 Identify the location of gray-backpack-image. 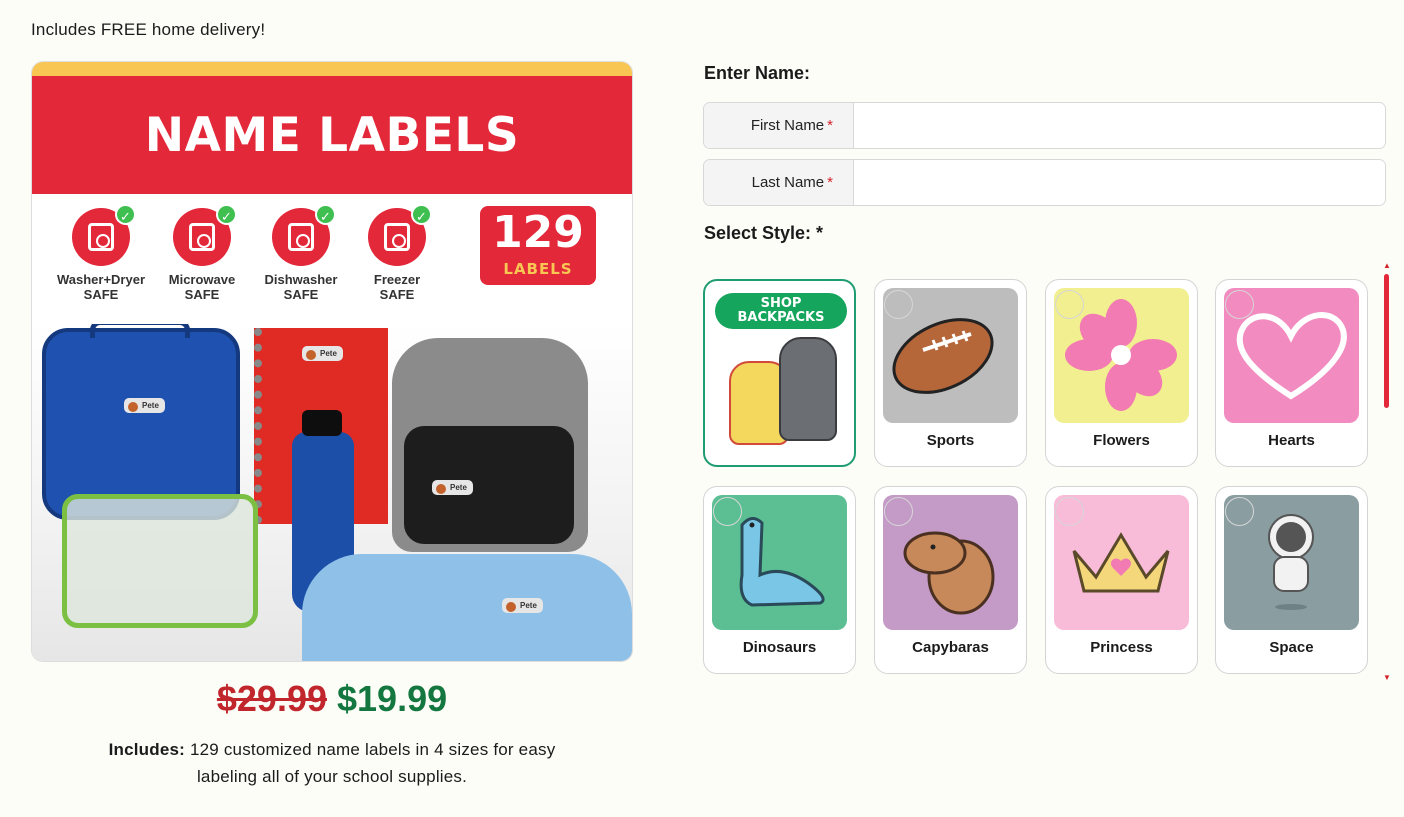
(808, 389).